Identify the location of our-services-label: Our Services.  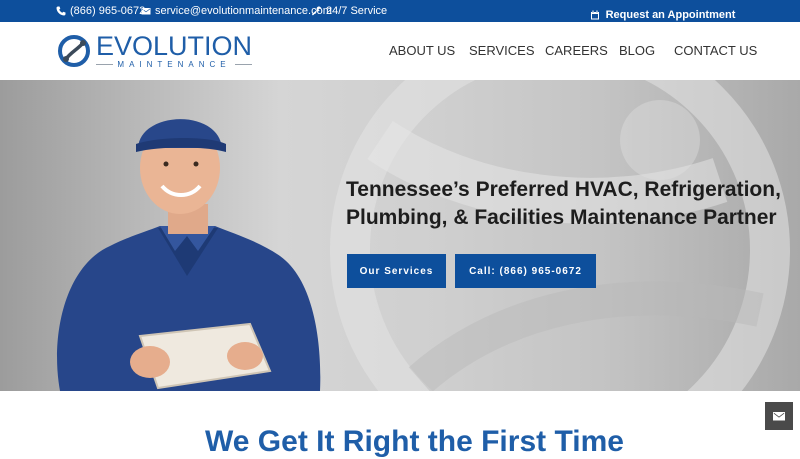
(396, 271).